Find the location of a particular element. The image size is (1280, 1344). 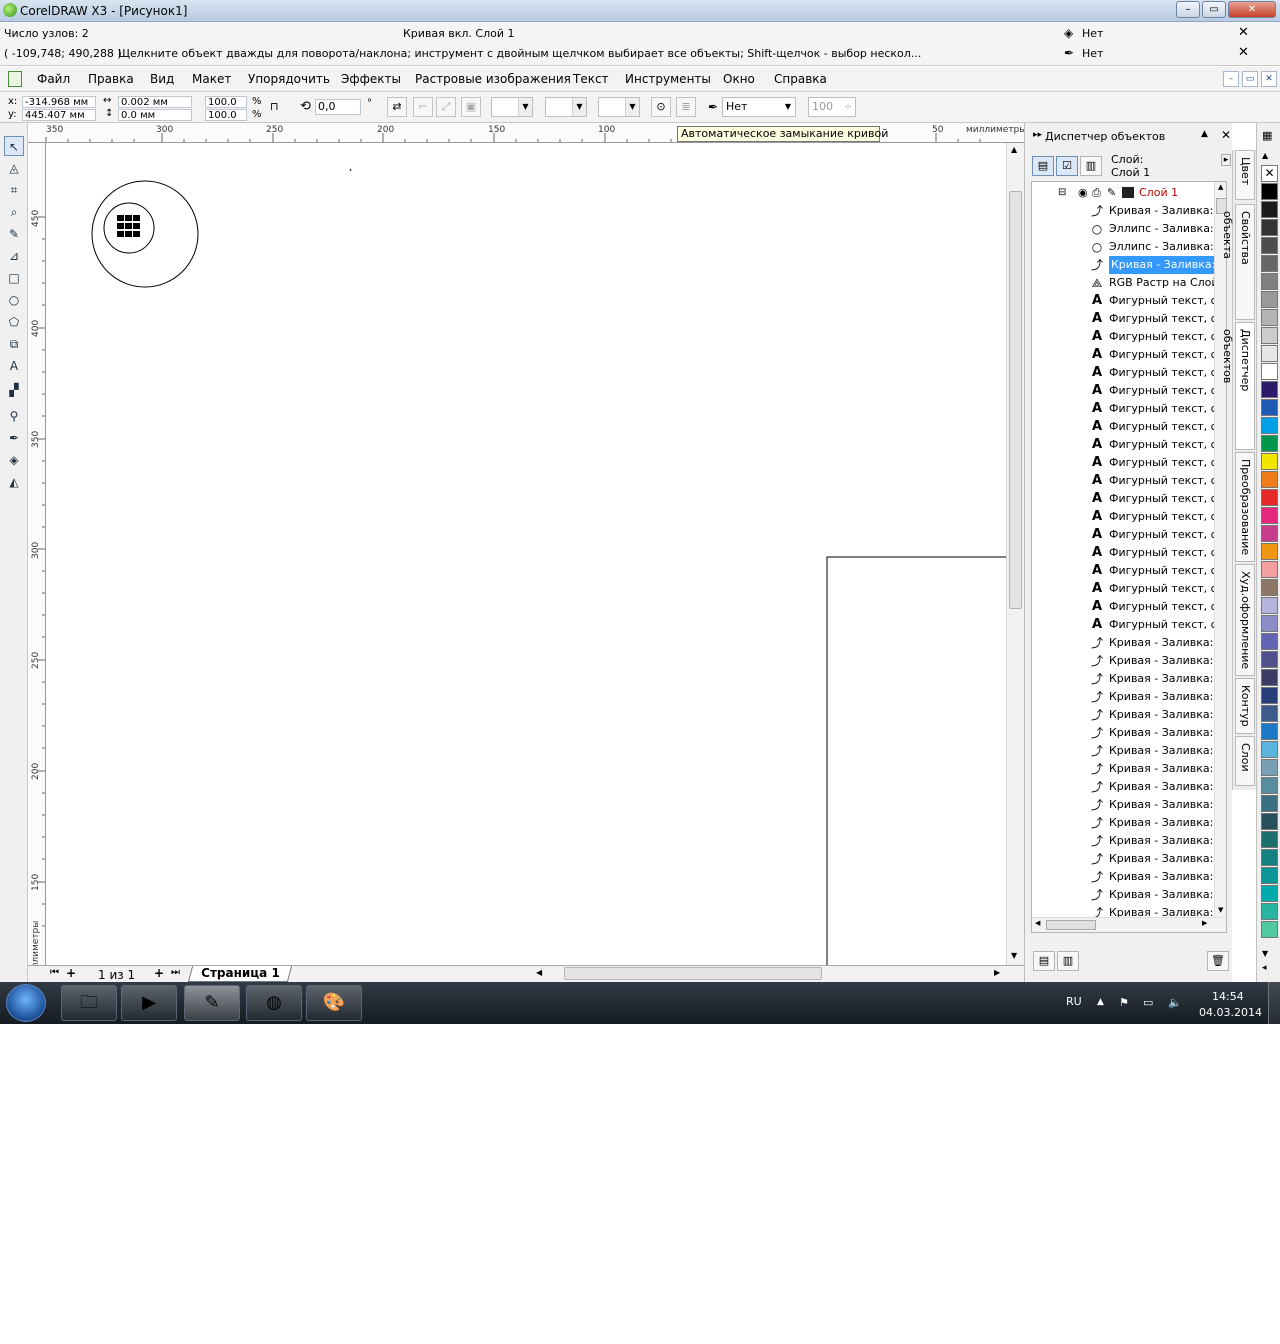

convert-button: ▣ is located at coordinates (471, 107).